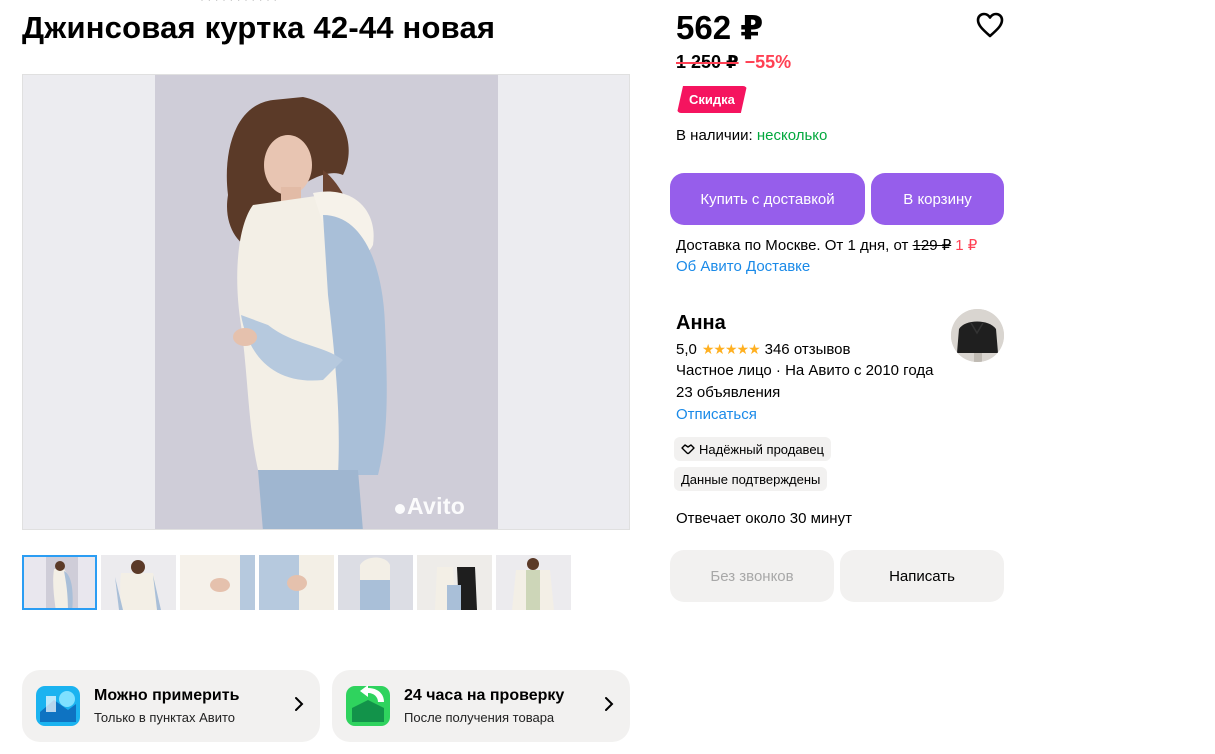 This screenshot has height=754, width=1215. I want to click on avito-watermark: Avito, so click(430, 506).